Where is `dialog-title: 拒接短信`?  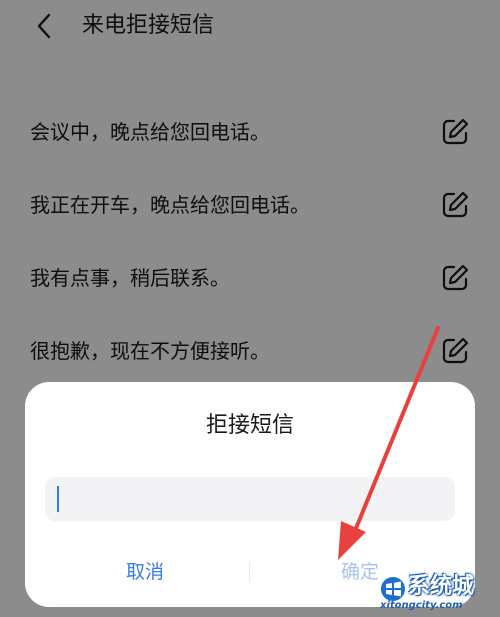 dialog-title: 拒接短信 is located at coordinates (249, 425).